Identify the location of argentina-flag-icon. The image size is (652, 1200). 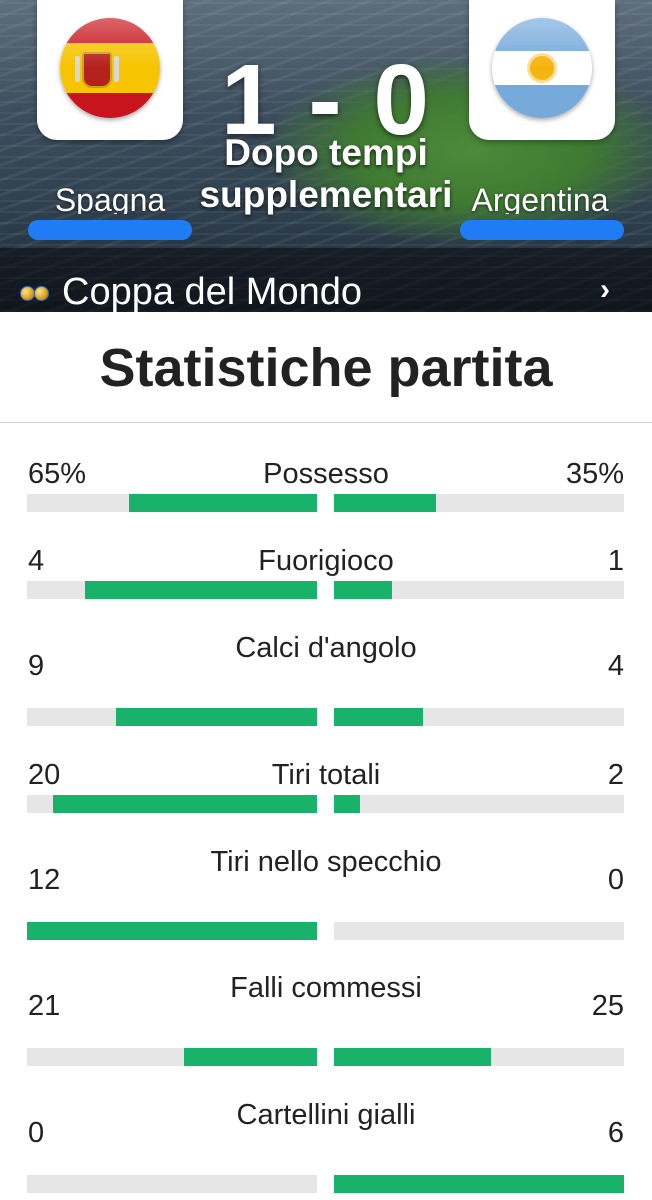
(542, 68).